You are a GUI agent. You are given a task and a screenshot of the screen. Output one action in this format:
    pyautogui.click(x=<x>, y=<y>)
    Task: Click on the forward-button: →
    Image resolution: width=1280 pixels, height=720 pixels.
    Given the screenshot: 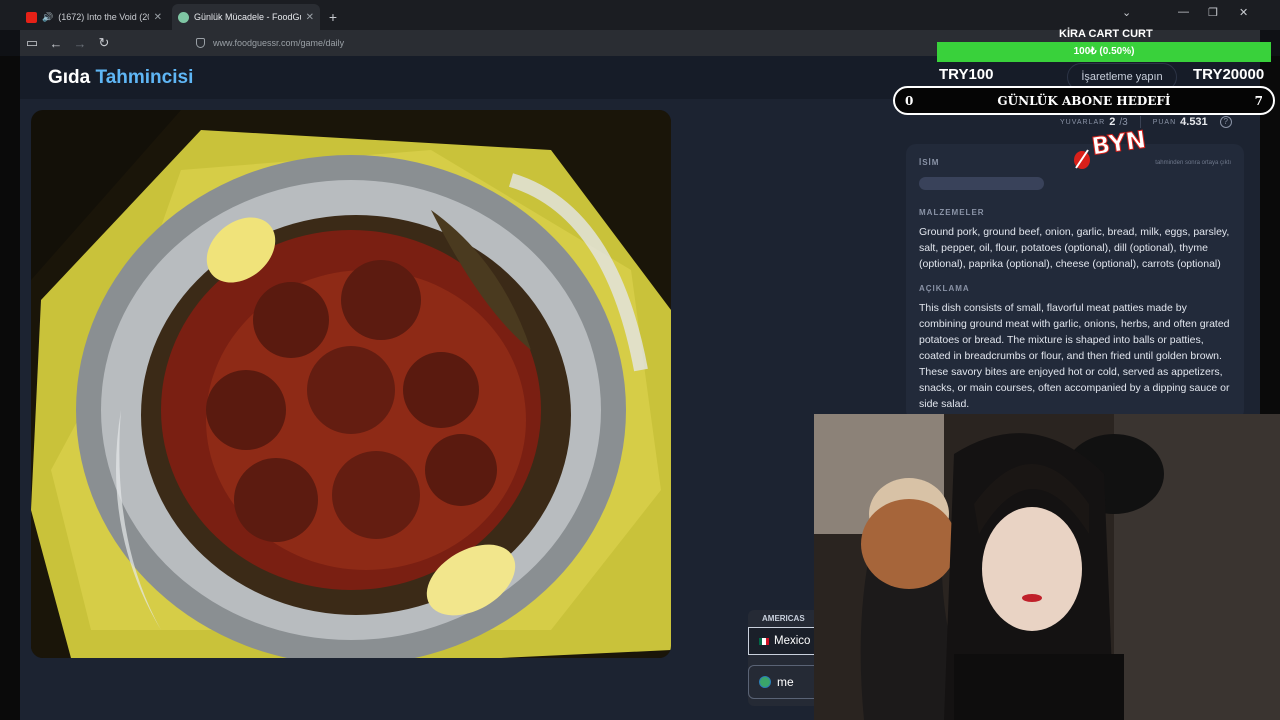 What is the action you would take?
    pyautogui.click(x=80, y=43)
    